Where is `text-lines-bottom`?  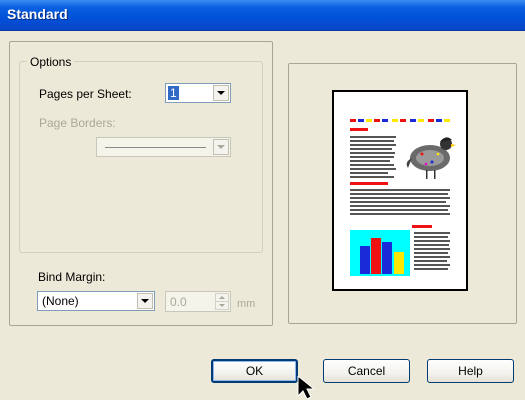
text-lines-bottom is located at coordinates (432, 251).